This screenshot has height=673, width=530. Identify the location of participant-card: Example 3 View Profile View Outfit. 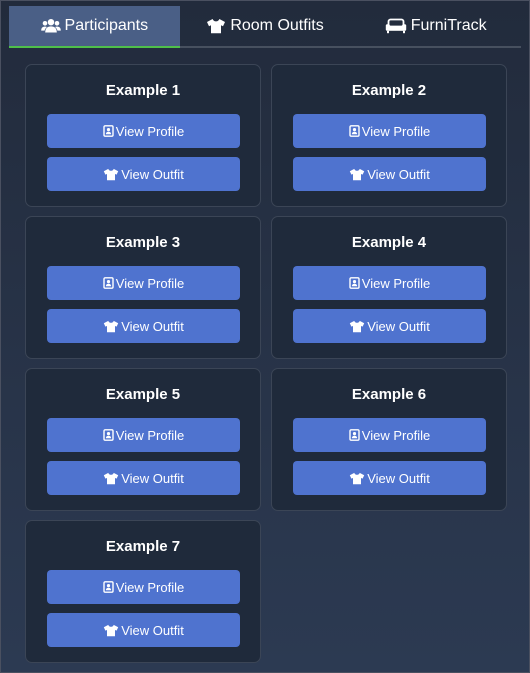
(143, 287).